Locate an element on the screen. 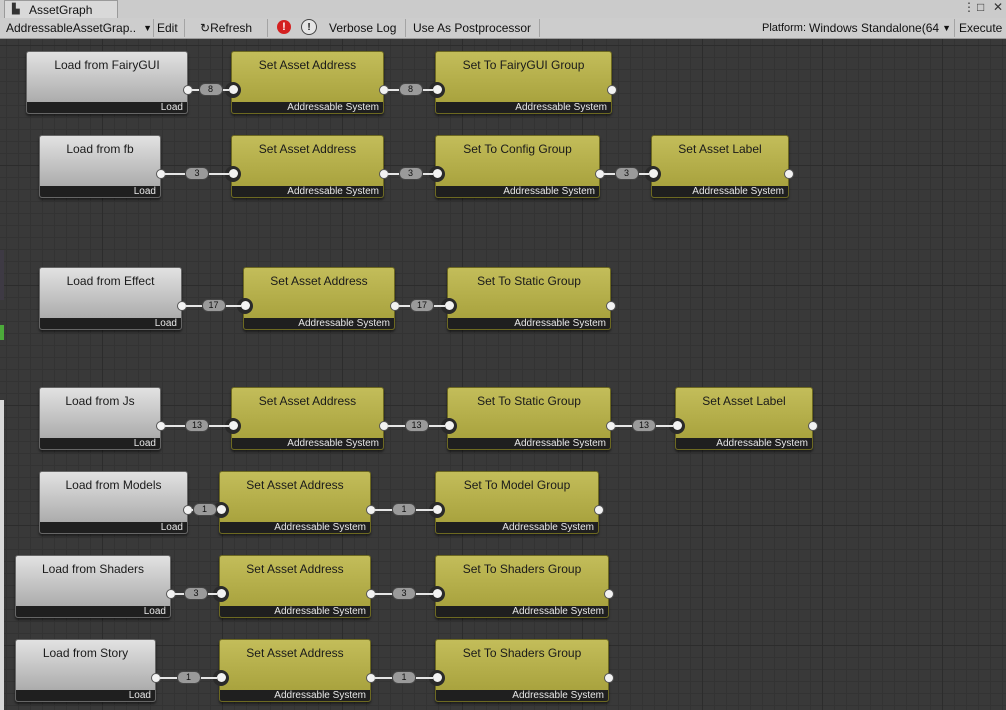  platform-dropdown: Windows Standalone(64 ▼ is located at coordinates (881, 28).